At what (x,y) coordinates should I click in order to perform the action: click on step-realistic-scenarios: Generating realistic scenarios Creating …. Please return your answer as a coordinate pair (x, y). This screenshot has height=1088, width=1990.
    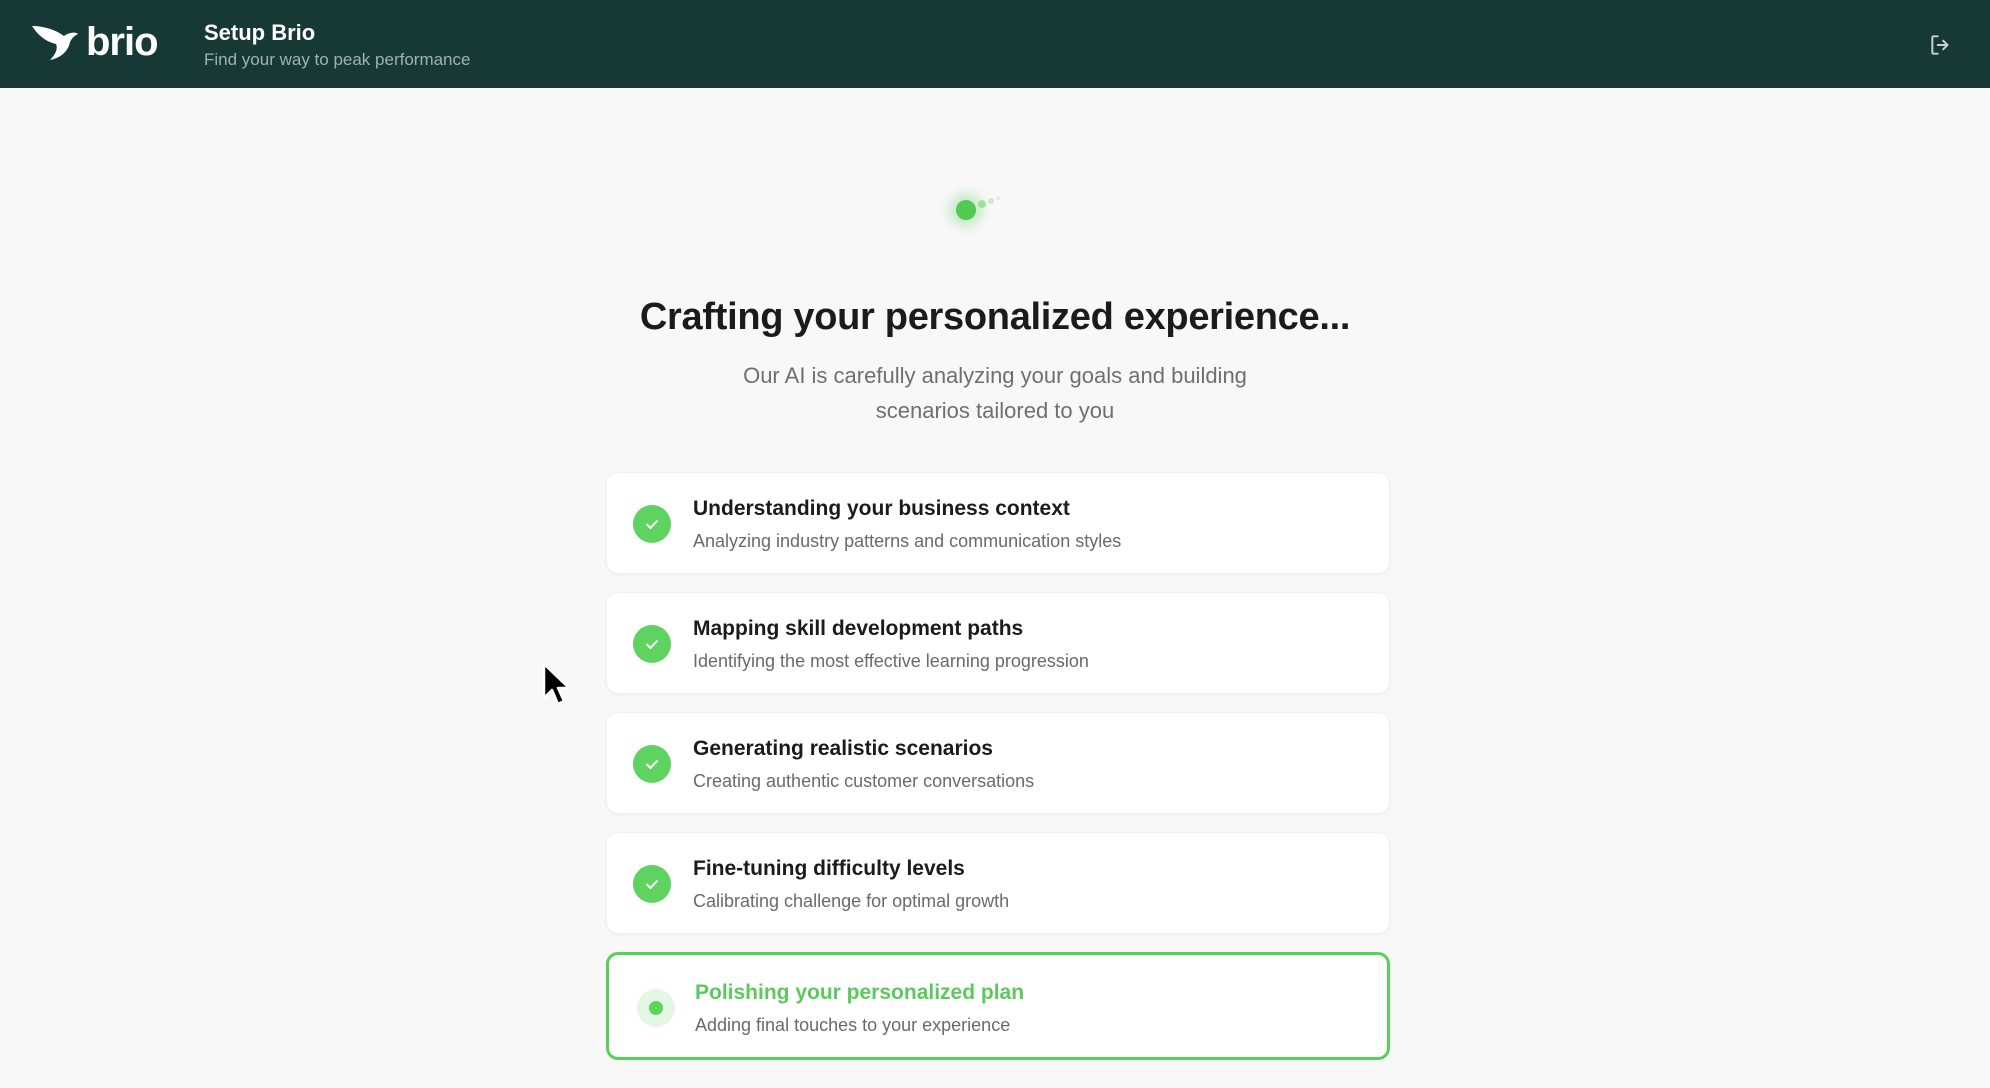
    Looking at the image, I should click on (998, 763).